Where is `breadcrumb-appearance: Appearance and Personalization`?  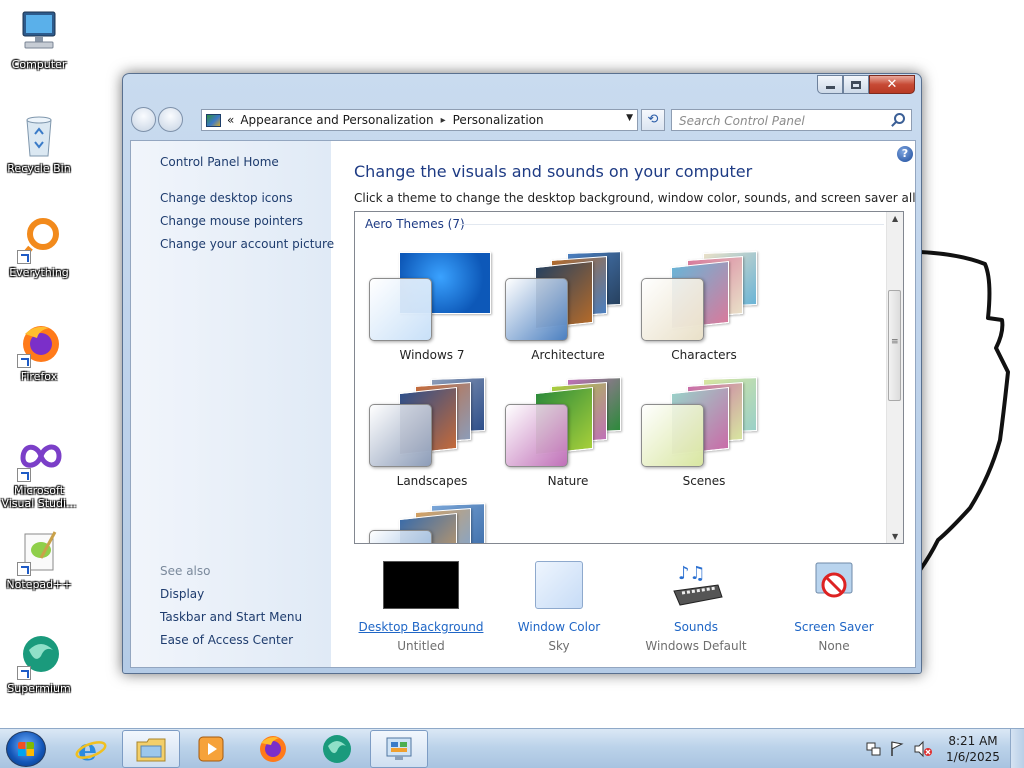
breadcrumb-appearance: Appearance and Personalization is located at coordinates (336, 120).